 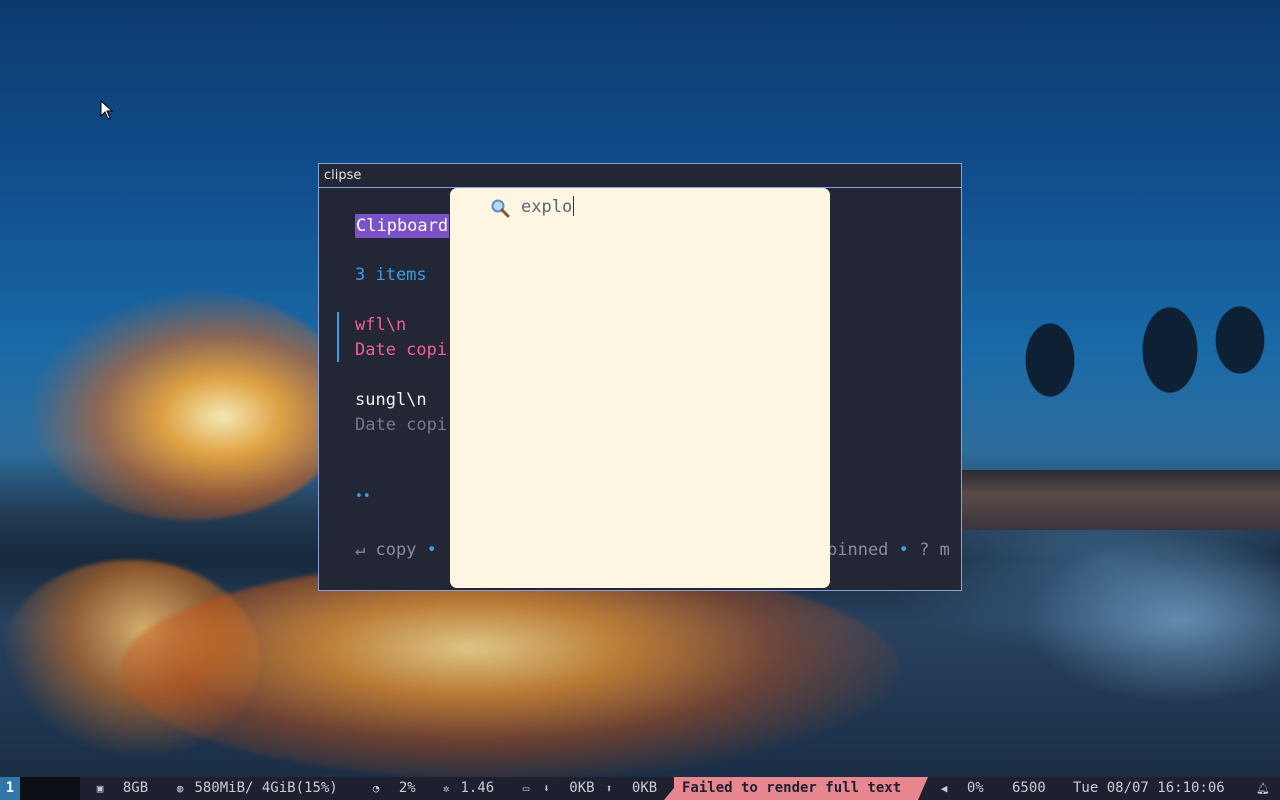 What do you see at coordinates (1121, 500) in the screenshot?
I see `wallpaper-shore` at bounding box center [1121, 500].